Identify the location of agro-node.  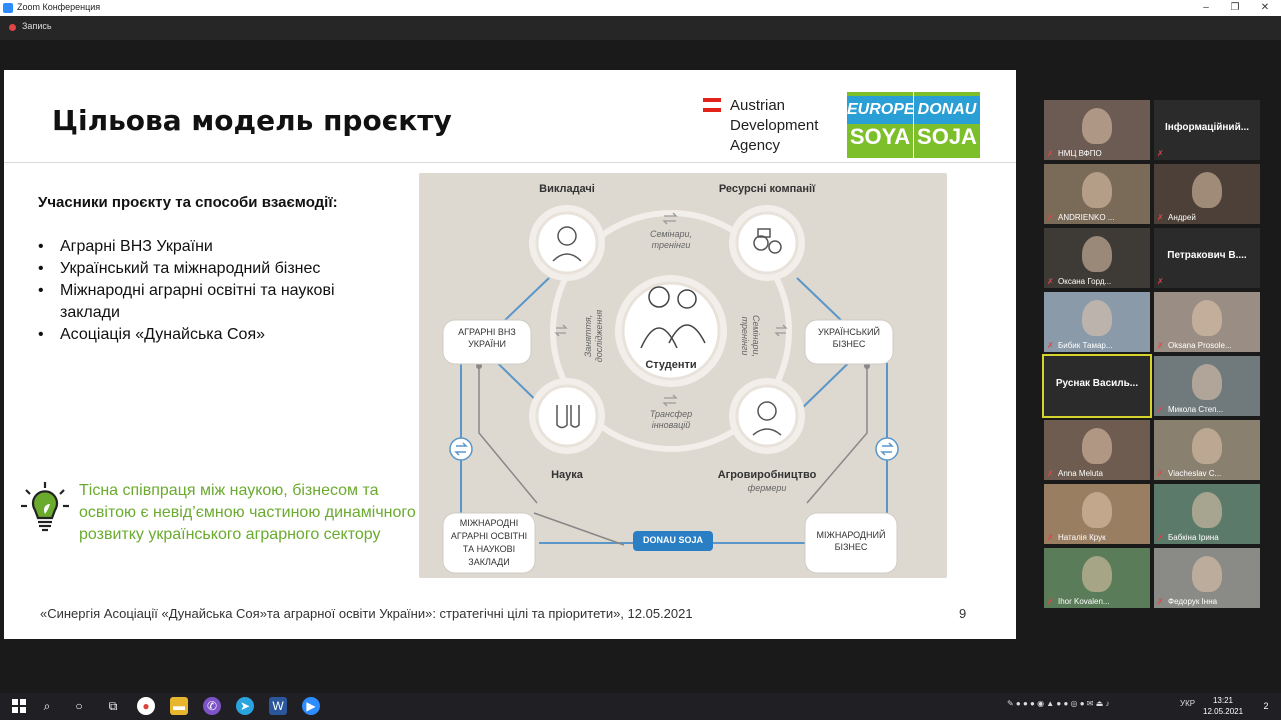
(767, 416).